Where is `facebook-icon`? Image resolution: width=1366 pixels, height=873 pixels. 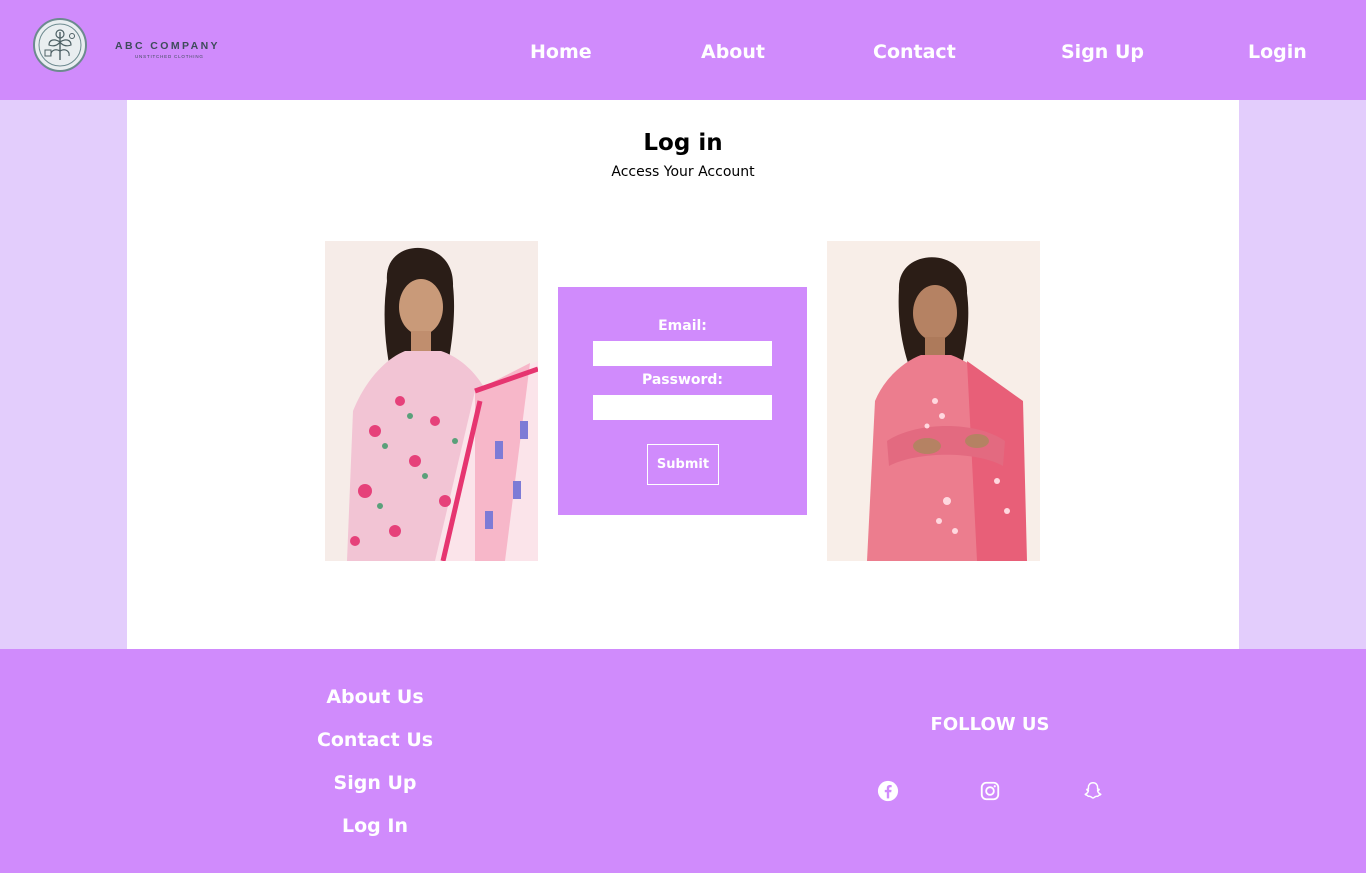 facebook-icon is located at coordinates (888, 791).